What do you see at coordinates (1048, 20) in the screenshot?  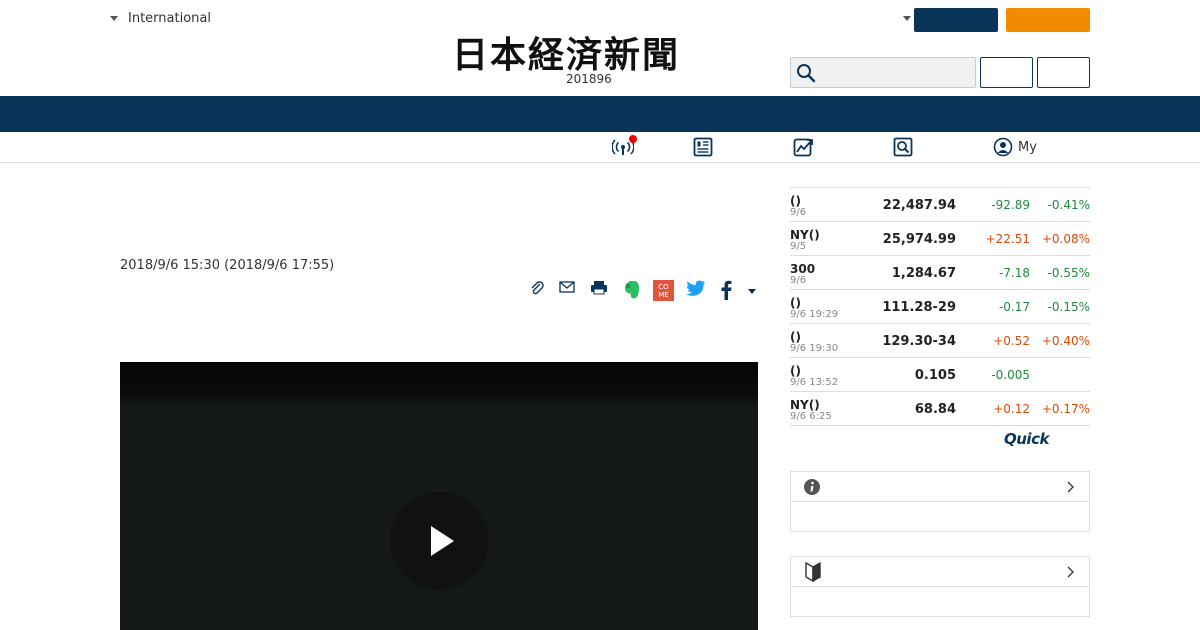 I see `subscribe-button` at bounding box center [1048, 20].